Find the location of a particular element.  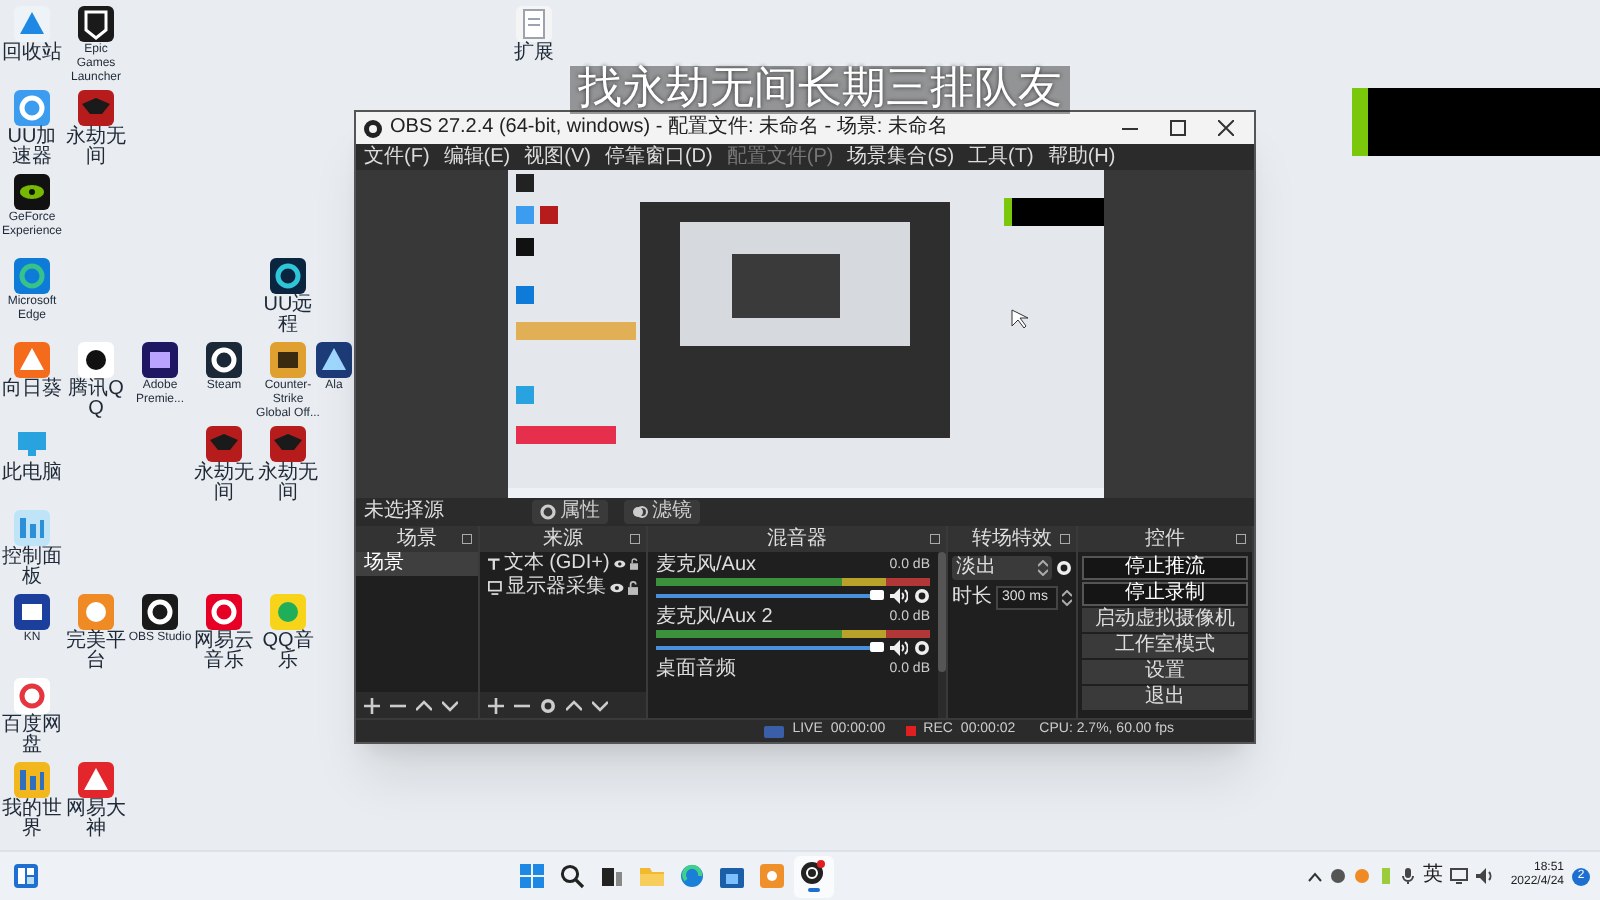

menu-item: 帮助(H) is located at coordinates (1081, 157).